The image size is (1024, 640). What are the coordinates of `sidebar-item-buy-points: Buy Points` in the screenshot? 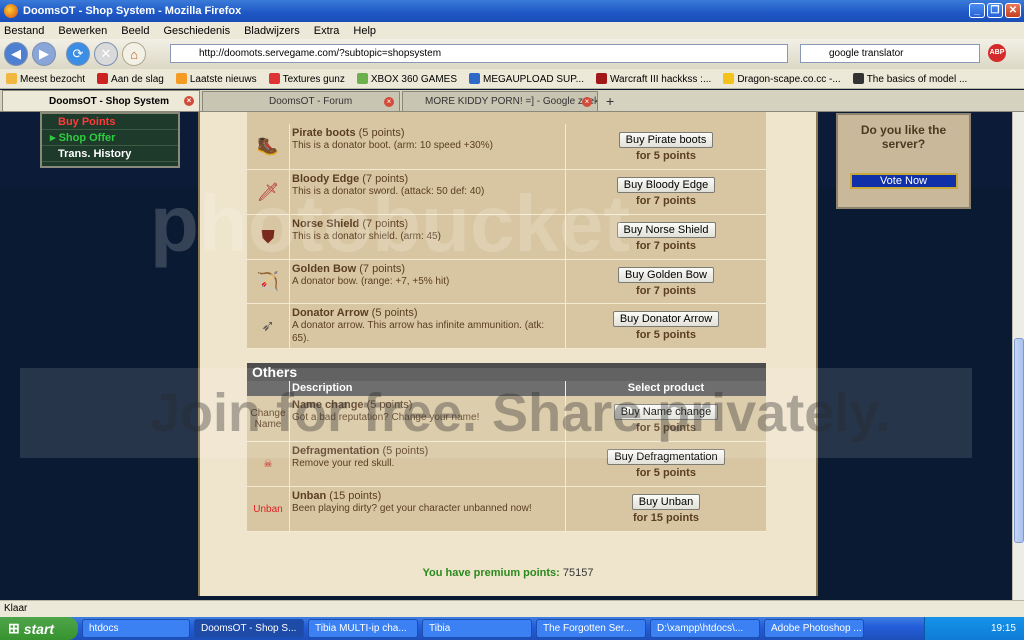 It's located at (110, 122).